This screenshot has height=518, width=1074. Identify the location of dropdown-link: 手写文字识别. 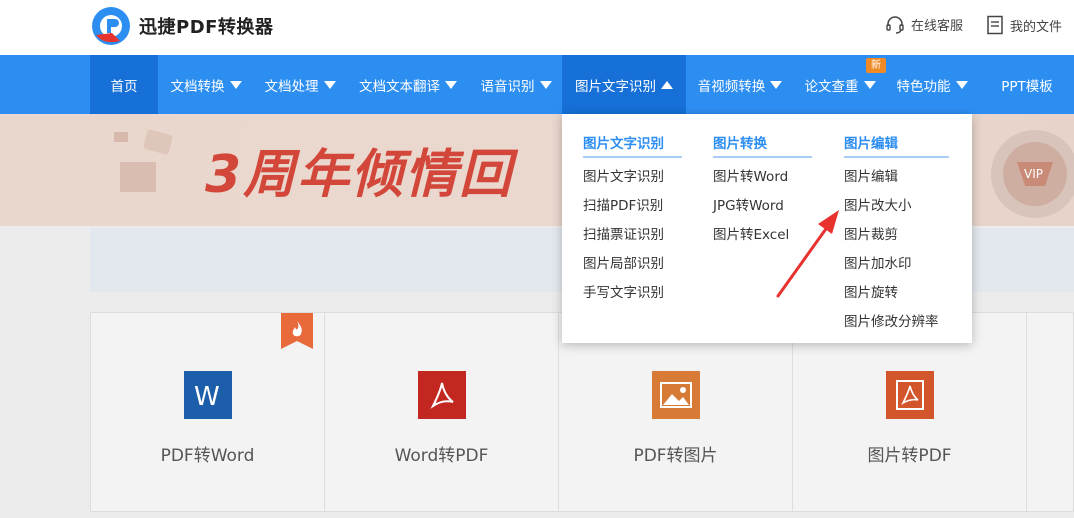
(623, 291).